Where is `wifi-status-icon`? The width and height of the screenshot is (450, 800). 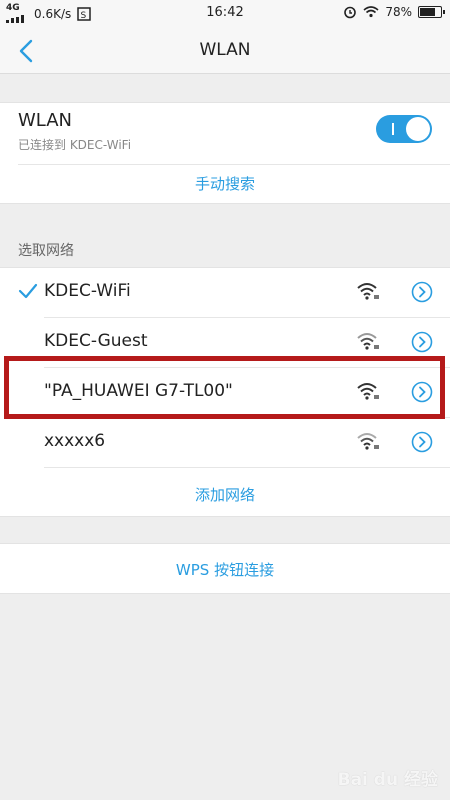
wifi-status-icon is located at coordinates (371, 12).